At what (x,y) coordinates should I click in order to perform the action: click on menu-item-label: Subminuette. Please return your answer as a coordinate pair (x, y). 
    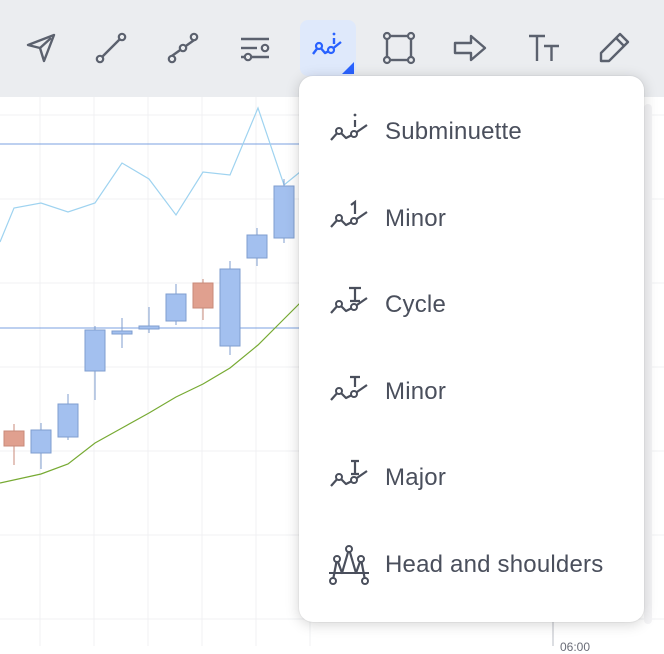
    Looking at the image, I should click on (453, 131).